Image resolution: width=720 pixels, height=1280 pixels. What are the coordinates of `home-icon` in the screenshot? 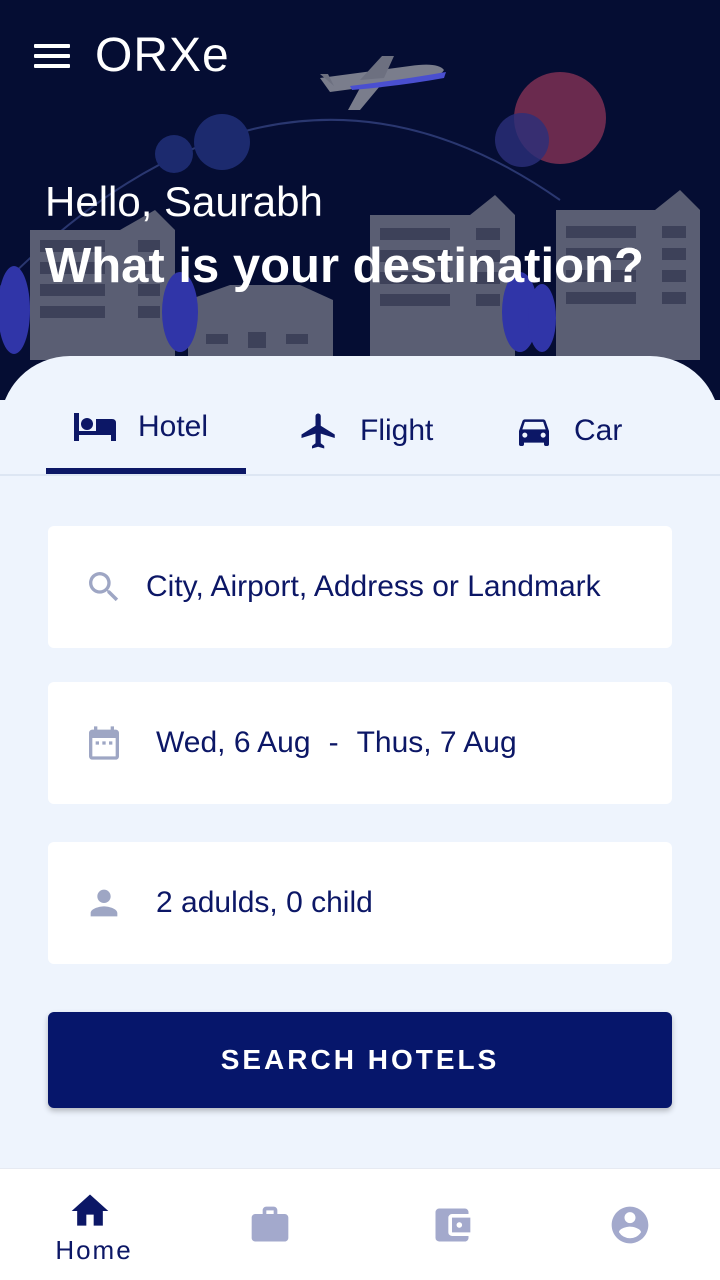 It's located at (90, 1210).